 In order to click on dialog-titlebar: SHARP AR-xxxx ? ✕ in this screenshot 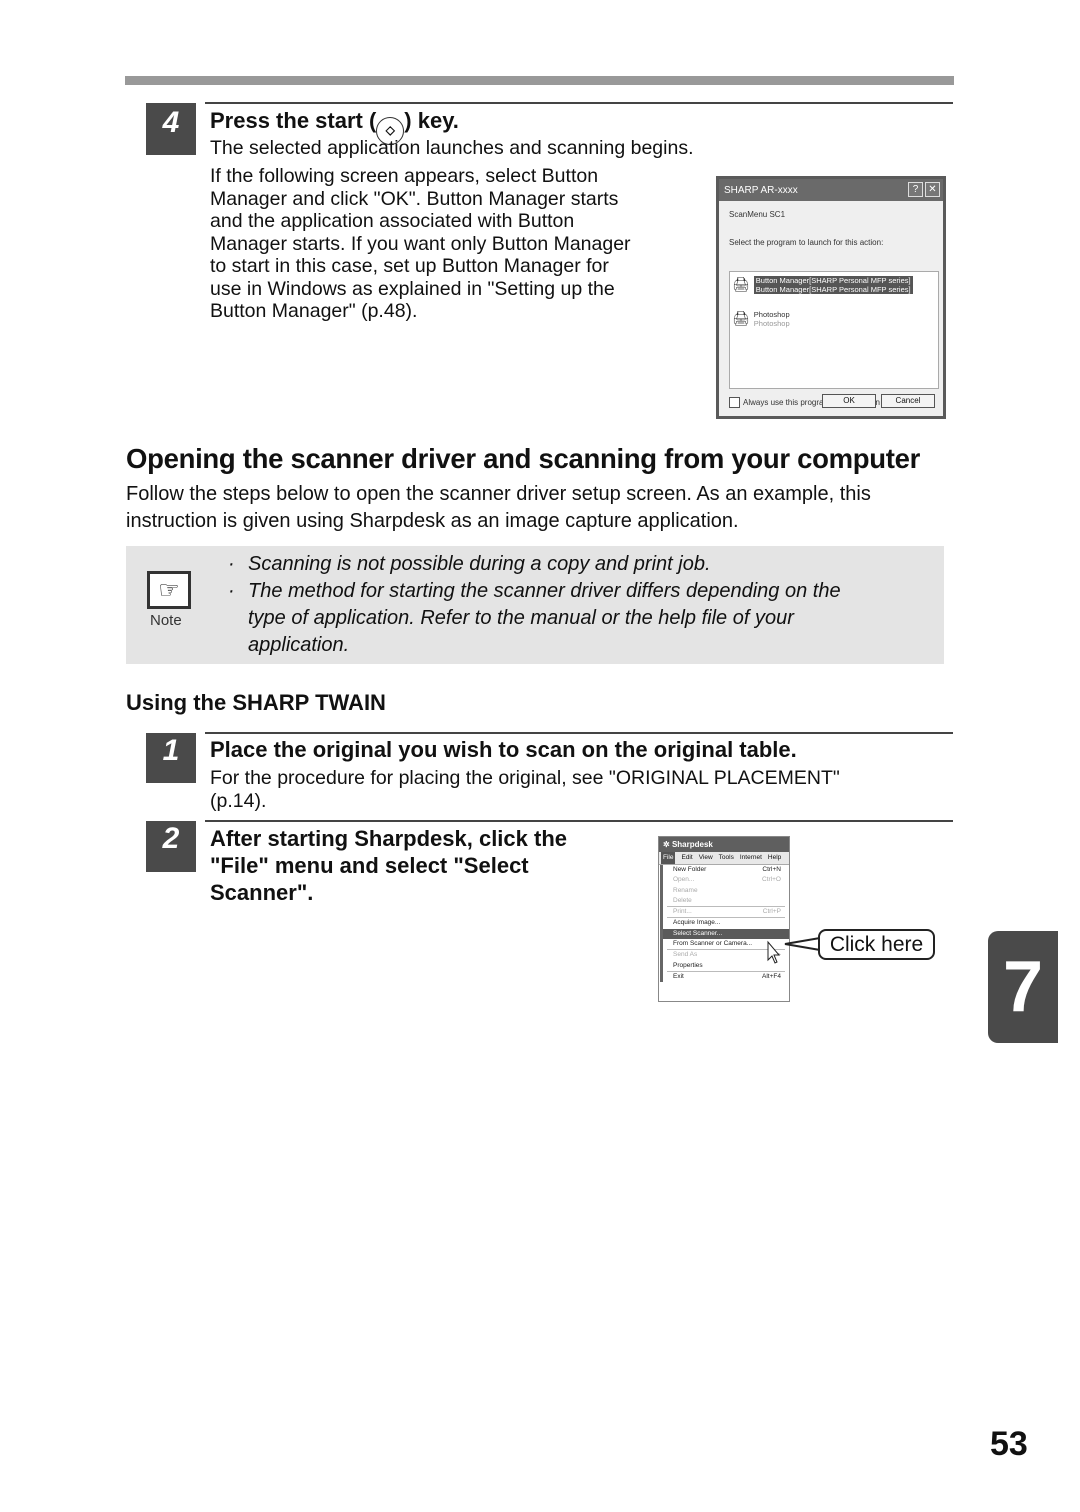, I will do `click(831, 190)`.